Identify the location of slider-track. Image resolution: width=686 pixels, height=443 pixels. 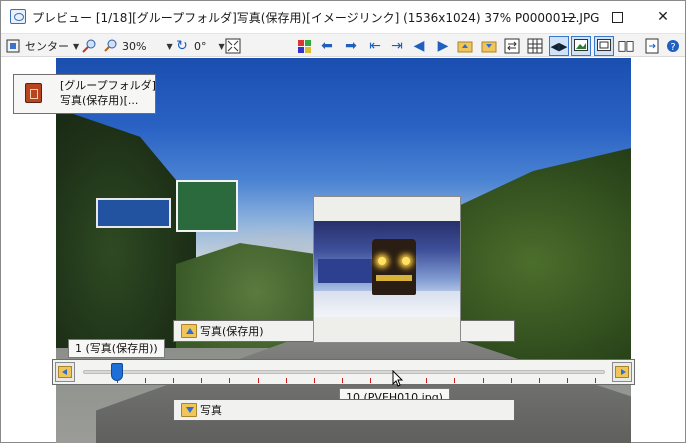
(344, 372).